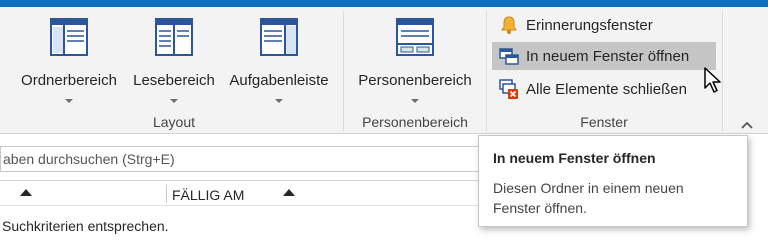  I want to click on reading-pane-icon, so click(174, 37).